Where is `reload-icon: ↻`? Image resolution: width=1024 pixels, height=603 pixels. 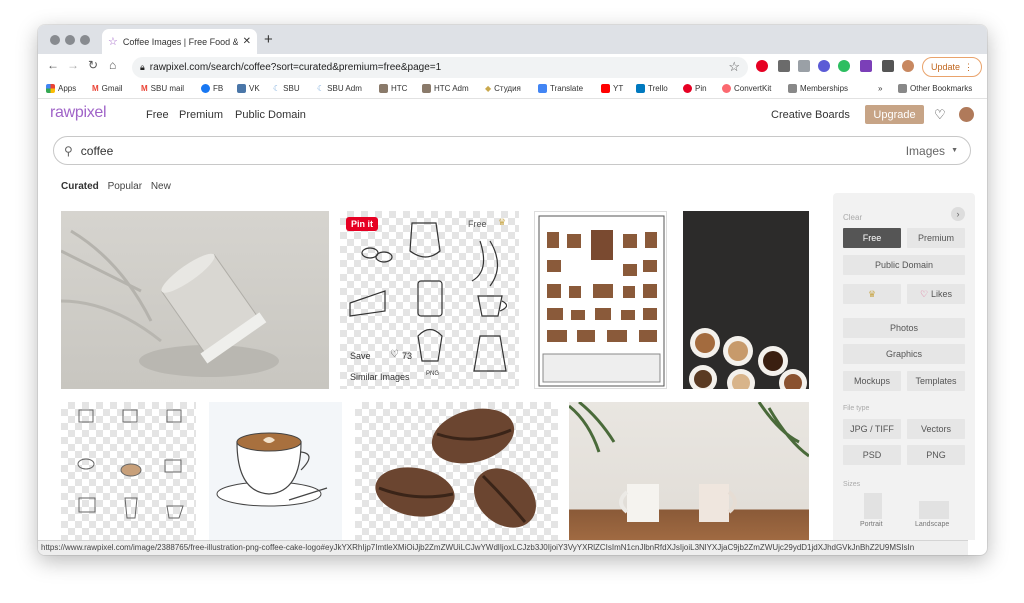
reload-icon: ↻ is located at coordinates (93, 65).